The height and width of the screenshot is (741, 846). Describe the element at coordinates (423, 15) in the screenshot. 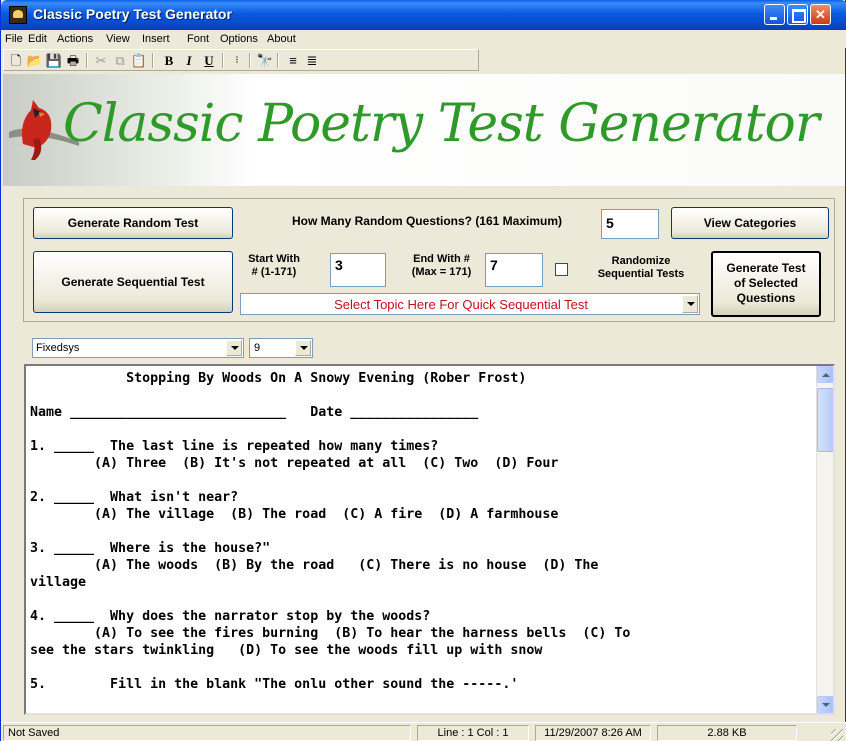

I see `title-bar: Classic Poetry Test Generator ✕` at that location.